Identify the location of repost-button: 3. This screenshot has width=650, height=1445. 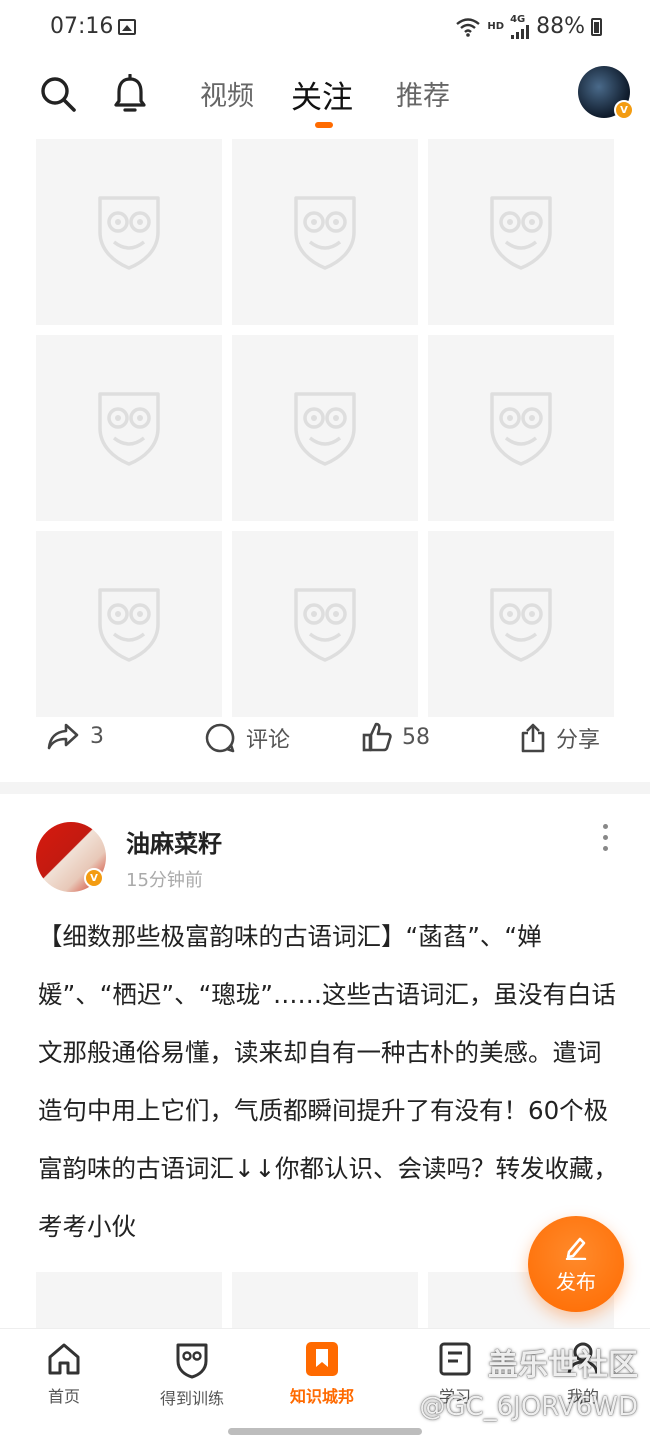
(75, 736).